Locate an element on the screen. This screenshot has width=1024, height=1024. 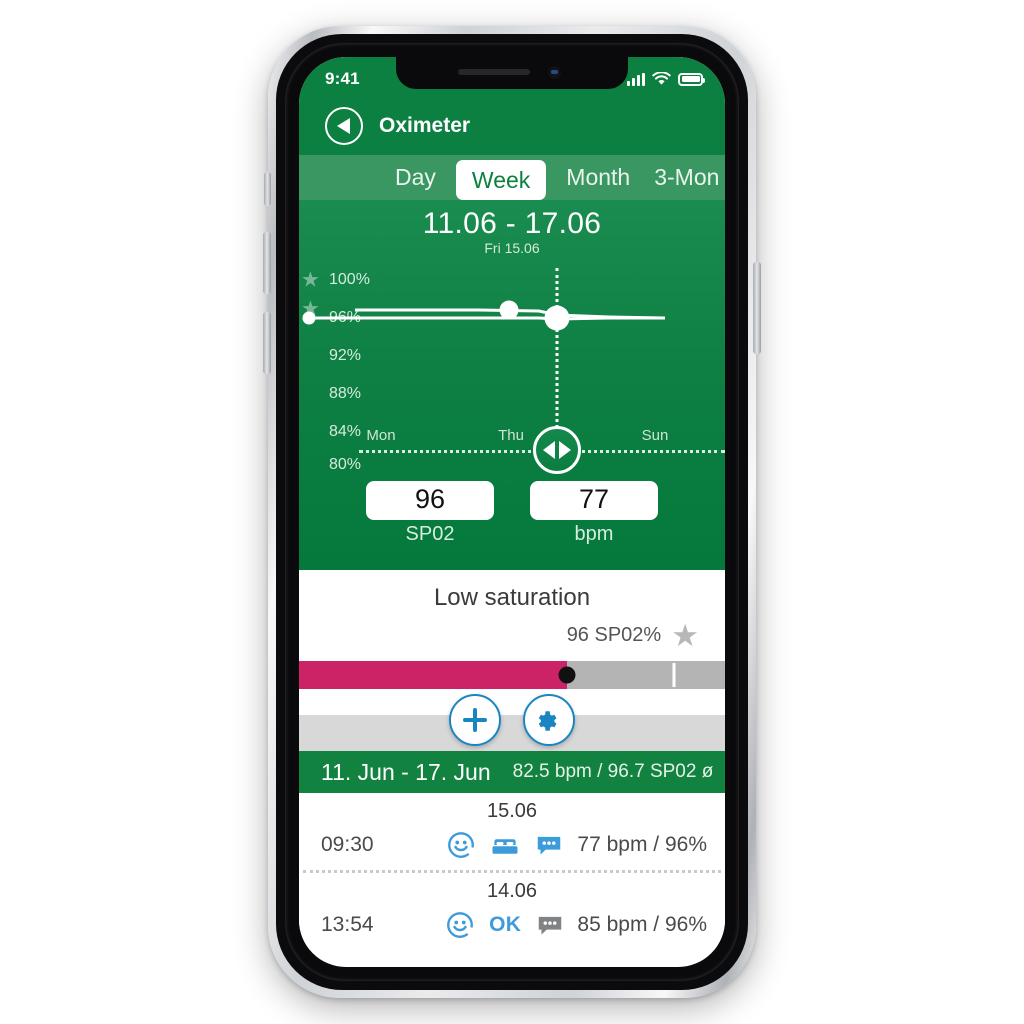
summary-bar: 11. Jun - 17. Jun 82.5 bpm / 96.7 SP02 ø is located at coordinates (512, 772).